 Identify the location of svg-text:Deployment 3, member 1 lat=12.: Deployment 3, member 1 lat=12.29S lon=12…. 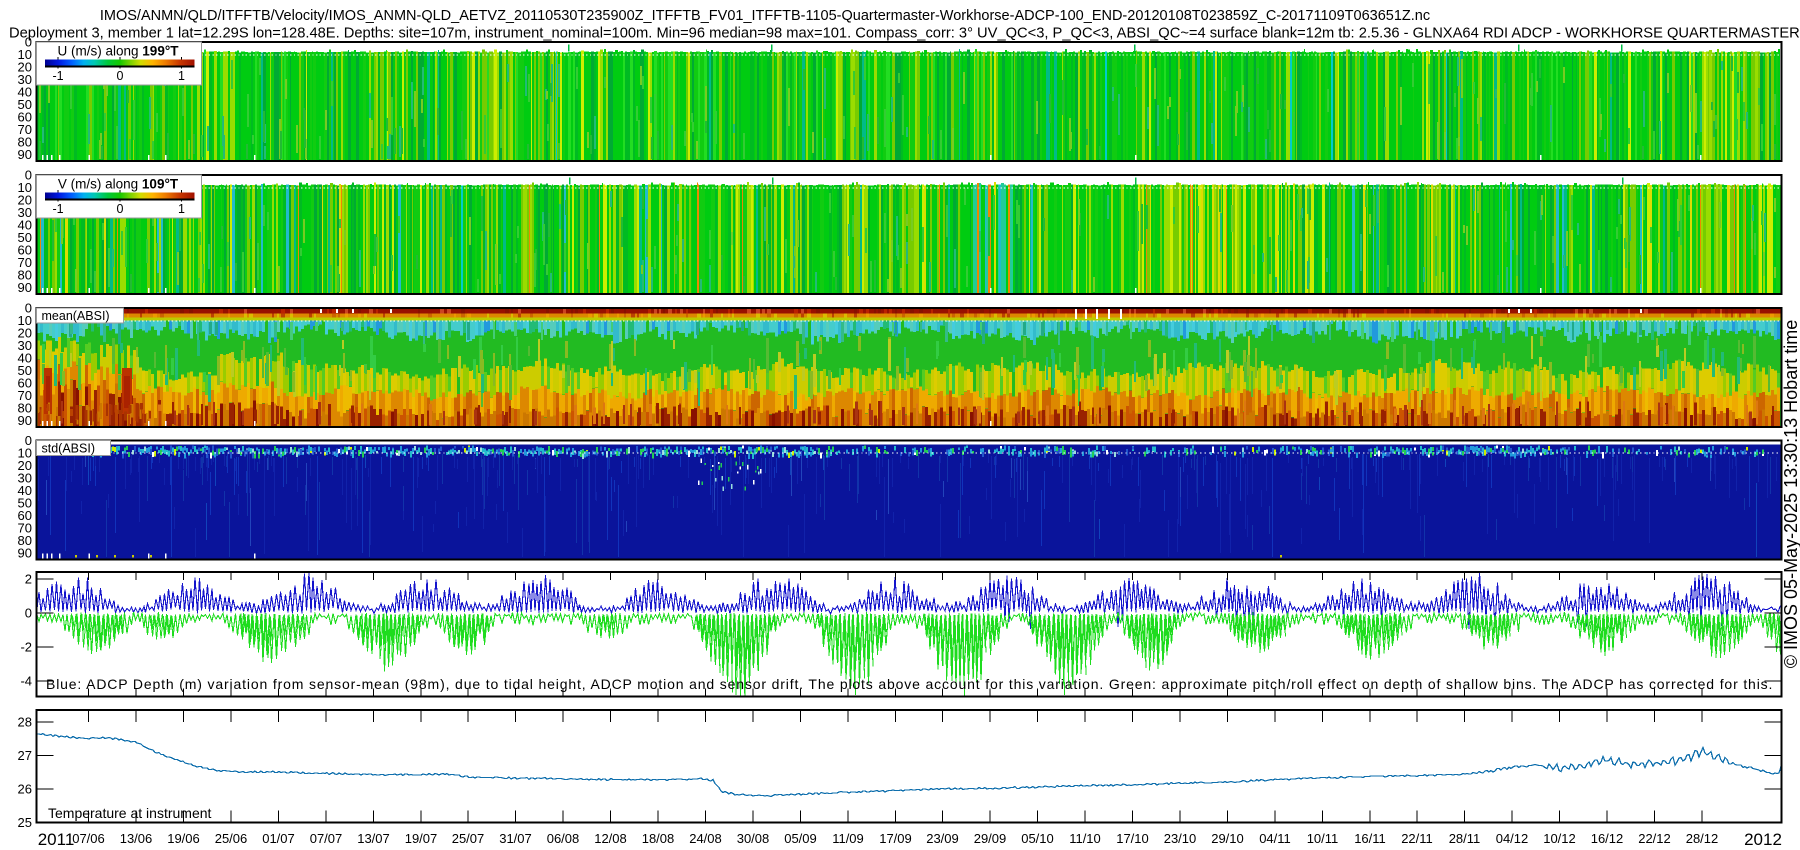
(904, 34).